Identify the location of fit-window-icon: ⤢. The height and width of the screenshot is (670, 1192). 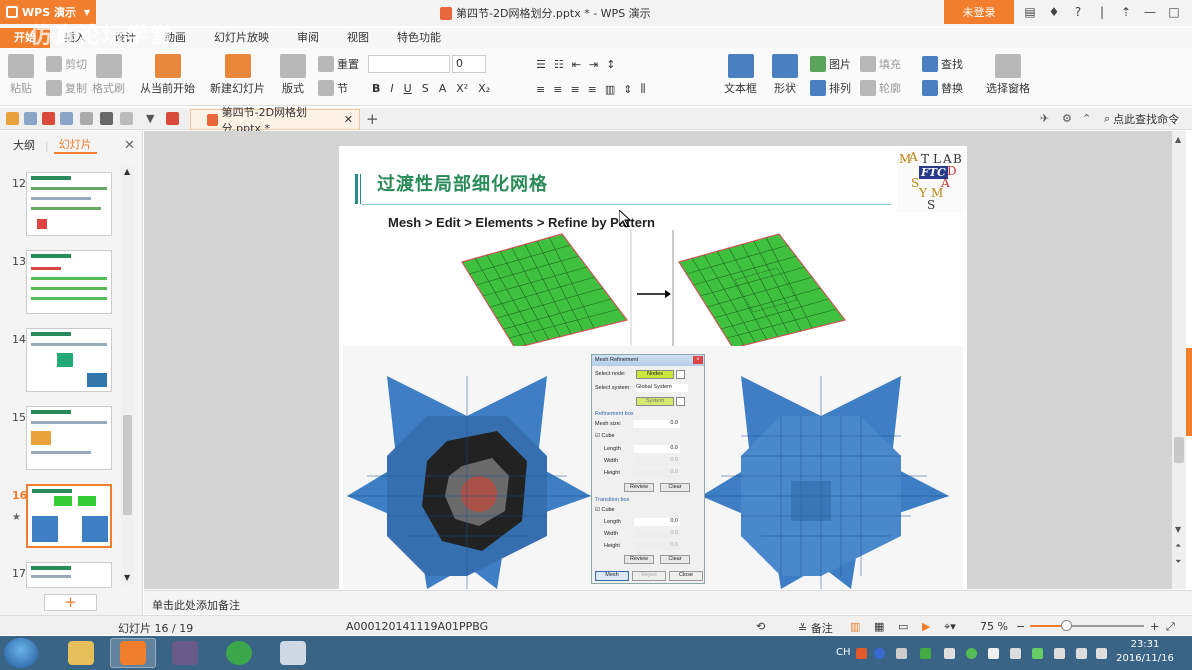
(1170, 627).